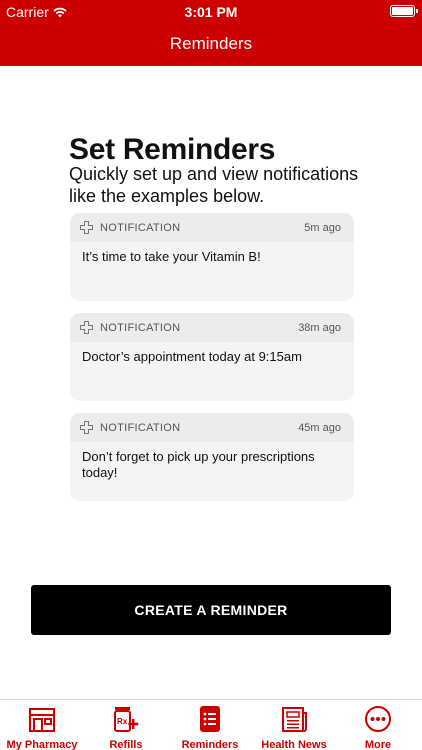 This screenshot has width=422, height=750. I want to click on tab-refills: Rx Refills, so click(126, 727).